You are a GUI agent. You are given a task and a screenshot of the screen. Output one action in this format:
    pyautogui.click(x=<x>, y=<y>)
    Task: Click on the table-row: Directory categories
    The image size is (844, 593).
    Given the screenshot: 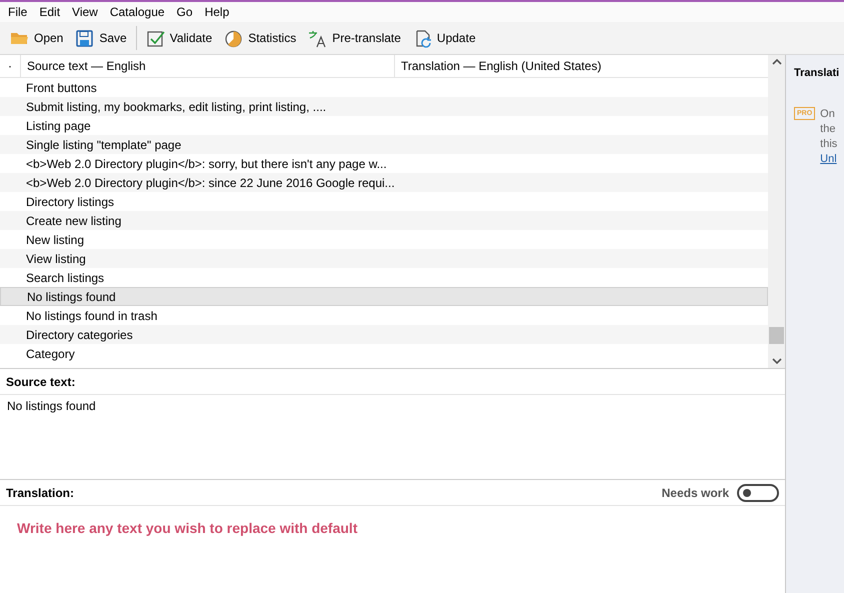 What is the action you would take?
    pyautogui.click(x=384, y=334)
    